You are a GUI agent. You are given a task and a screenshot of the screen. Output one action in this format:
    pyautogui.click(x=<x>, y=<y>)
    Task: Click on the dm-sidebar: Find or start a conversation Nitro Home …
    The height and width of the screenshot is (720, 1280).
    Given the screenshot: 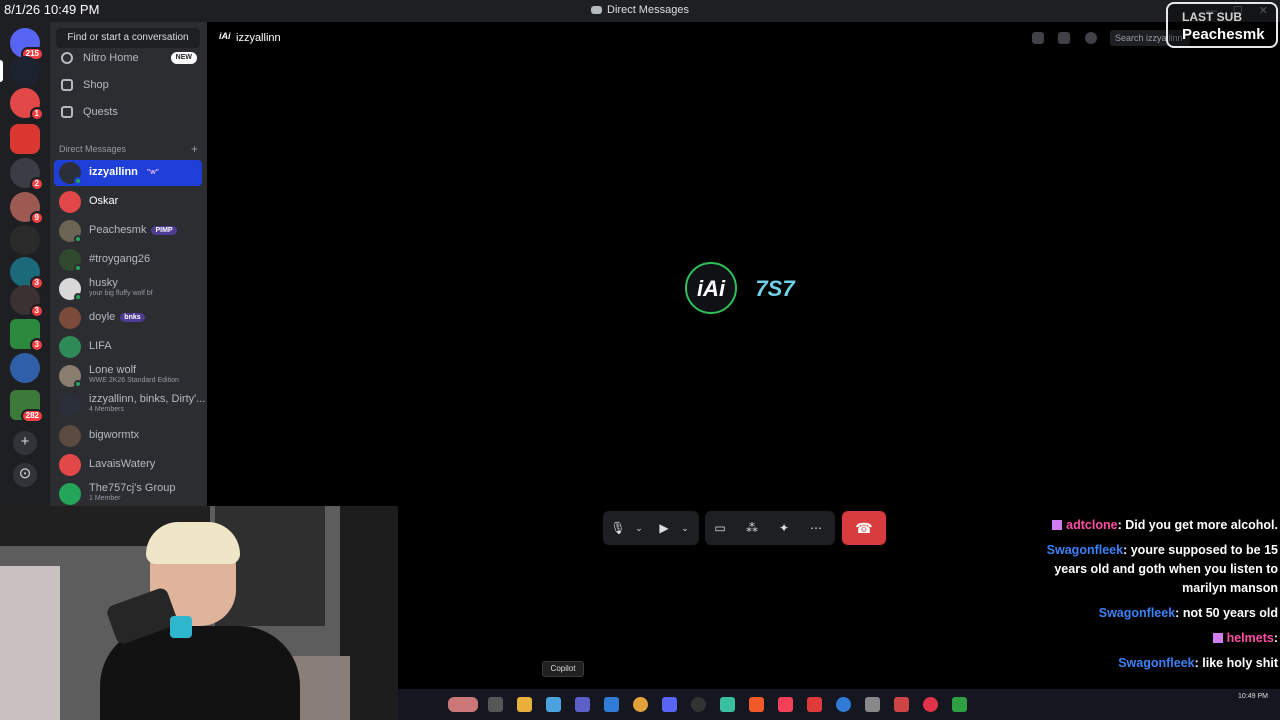 What is the action you would take?
    pyautogui.click(x=128, y=264)
    